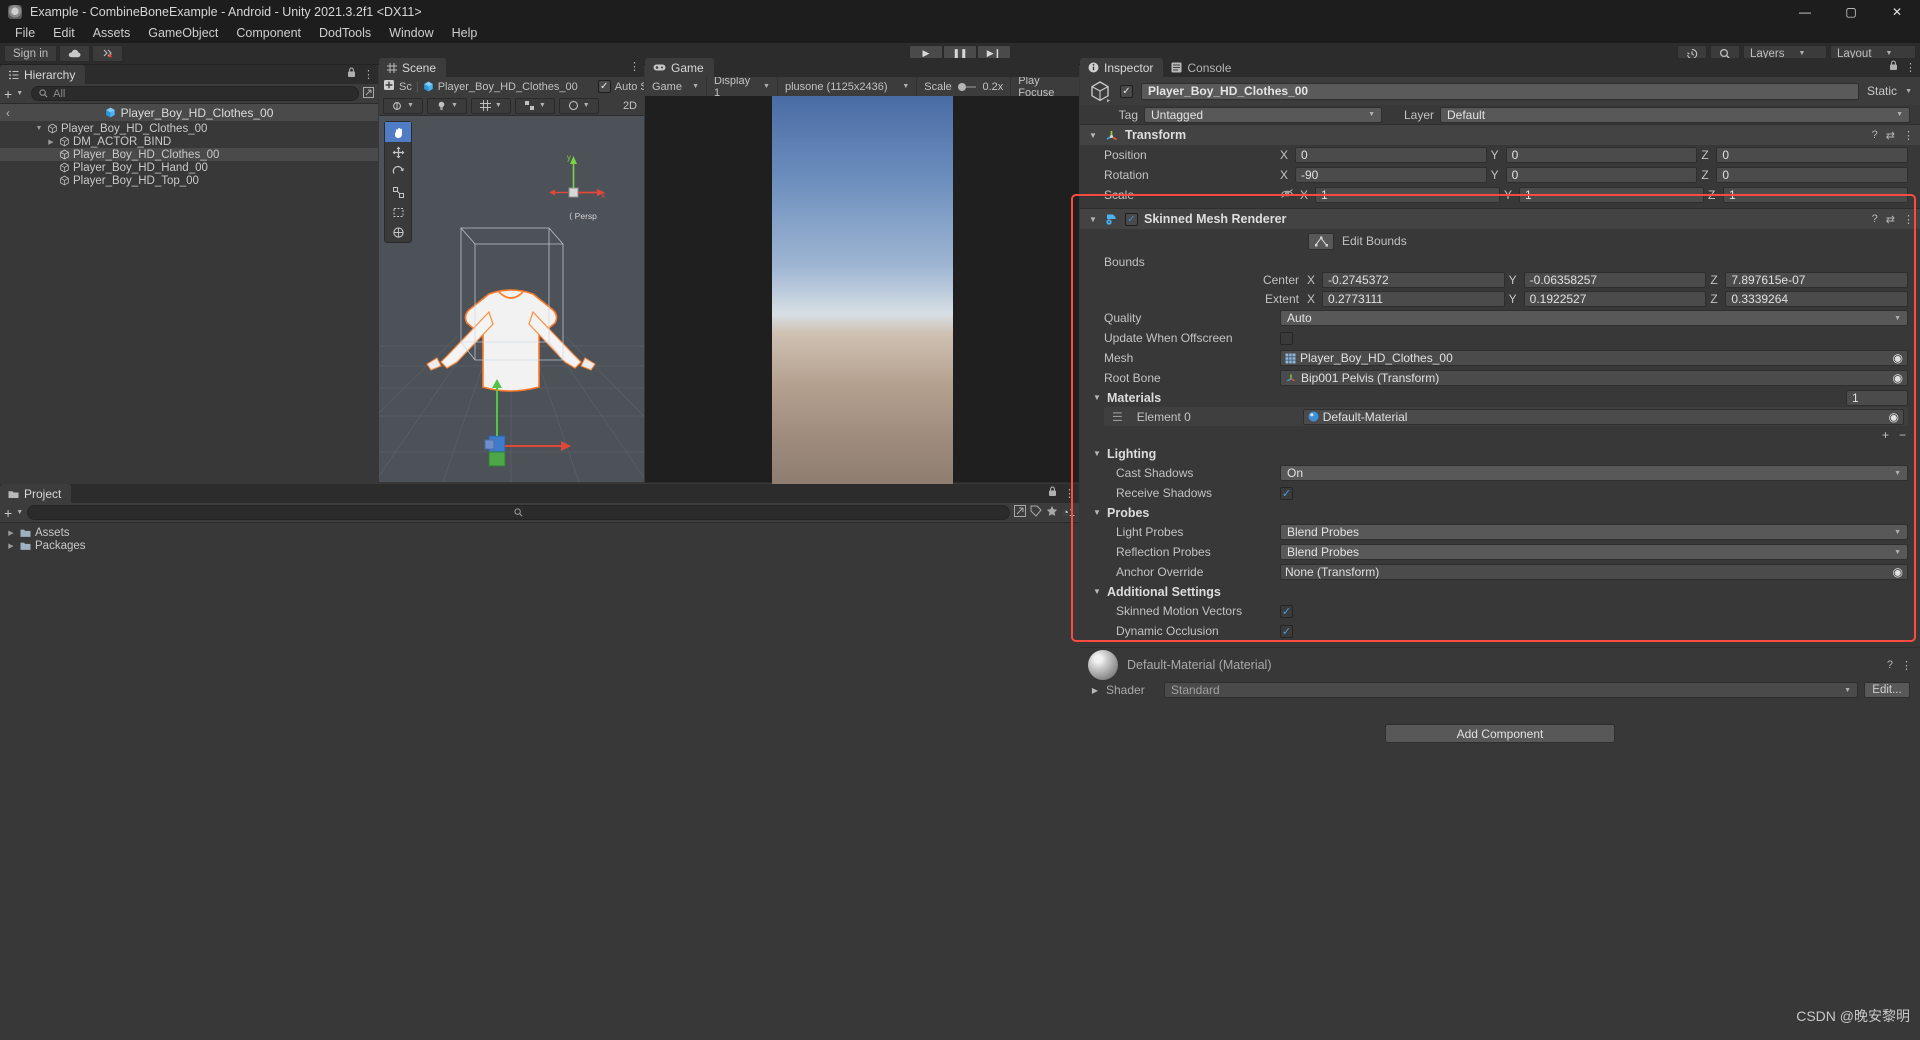 Image resolution: width=1920 pixels, height=1040 pixels. Describe the element at coordinates (189, 141) in the screenshot. I see `hierarchy-item-1: ▶ DM_ACTOR_BIND` at that location.